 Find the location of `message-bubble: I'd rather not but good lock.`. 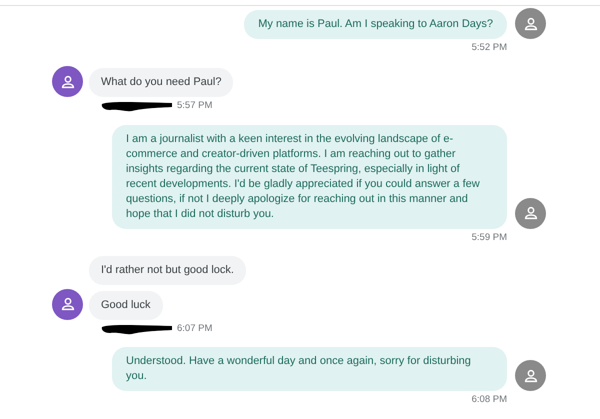

message-bubble: I'd rather not but good lock. is located at coordinates (167, 270).